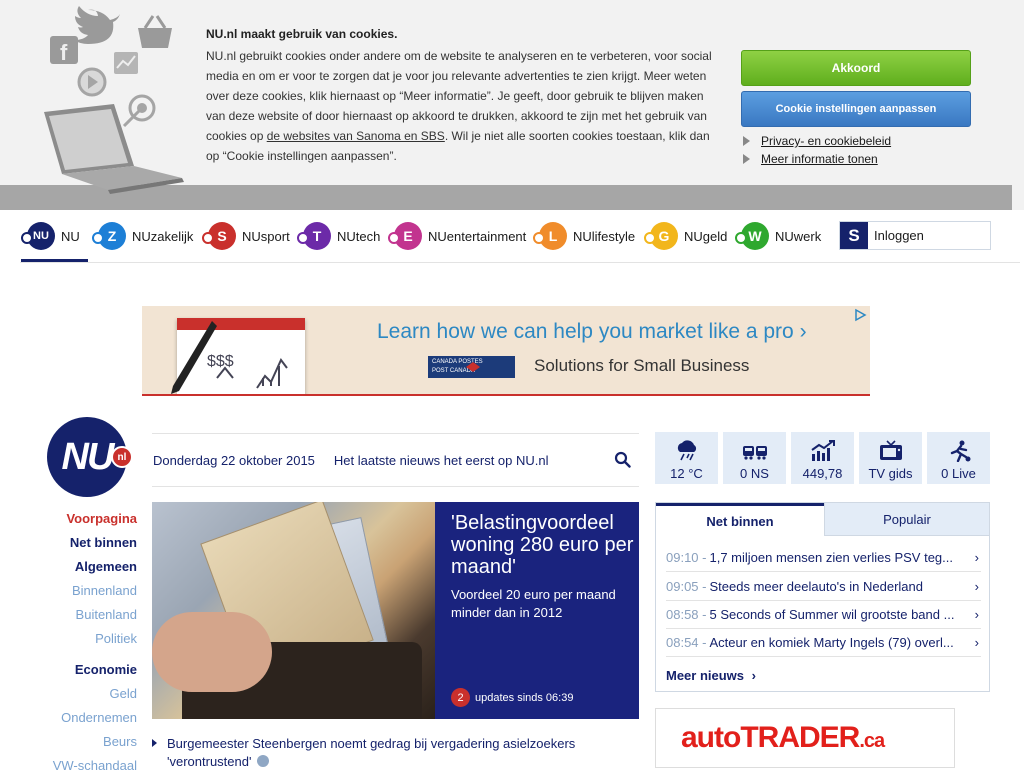 Image resolution: width=1024 pixels, height=773 pixels. What do you see at coordinates (512, 697) in the screenshot?
I see `hero-updates: 2 updates sinds 06:39` at bounding box center [512, 697].